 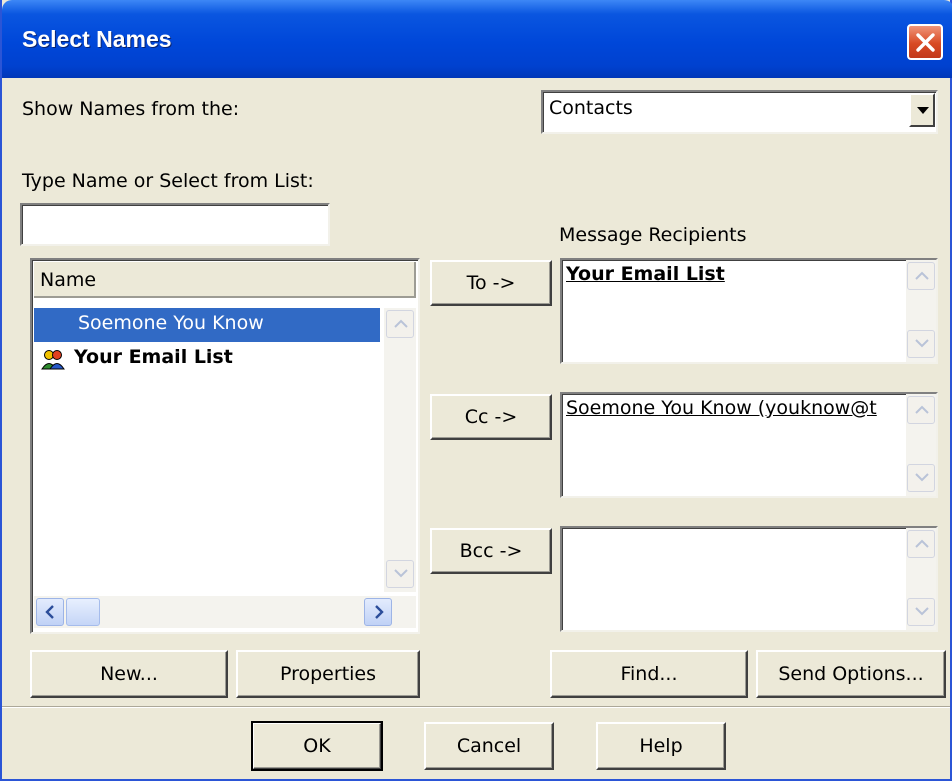 I want to click on scroll-right-button, so click(x=378, y=612).